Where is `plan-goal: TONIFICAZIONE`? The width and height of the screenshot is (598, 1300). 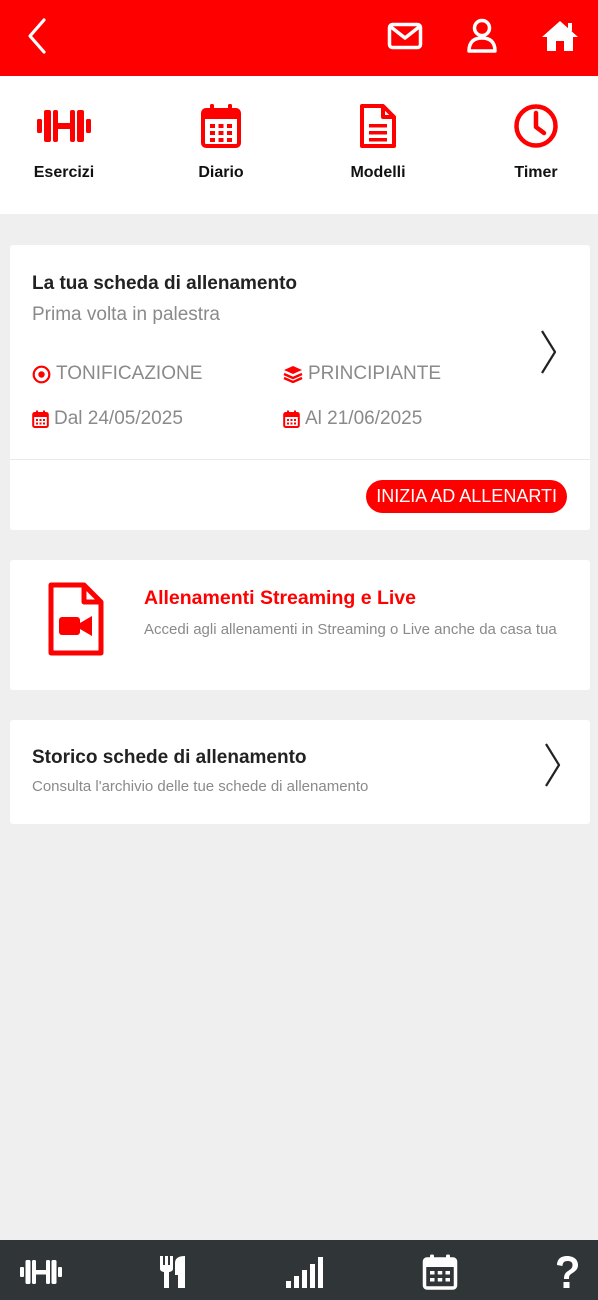
plan-goal: TONIFICAZIONE is located at coordinates (117, 374).